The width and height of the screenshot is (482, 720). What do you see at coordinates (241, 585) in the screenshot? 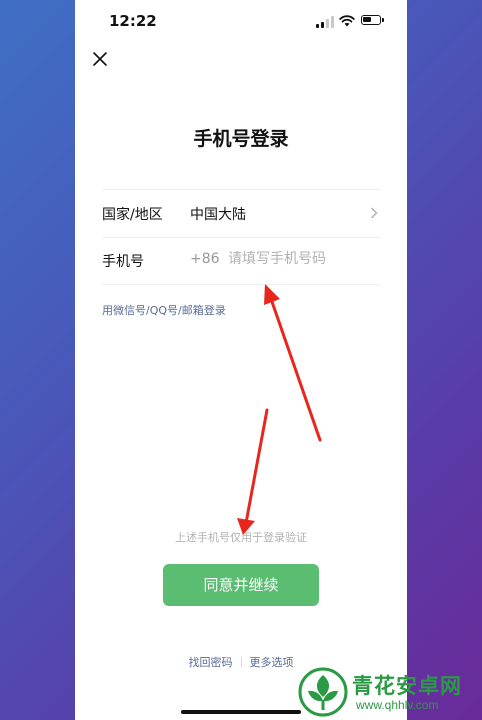
I see `agree-continue-button: 同意并继续` at bounding box center [241, 585].